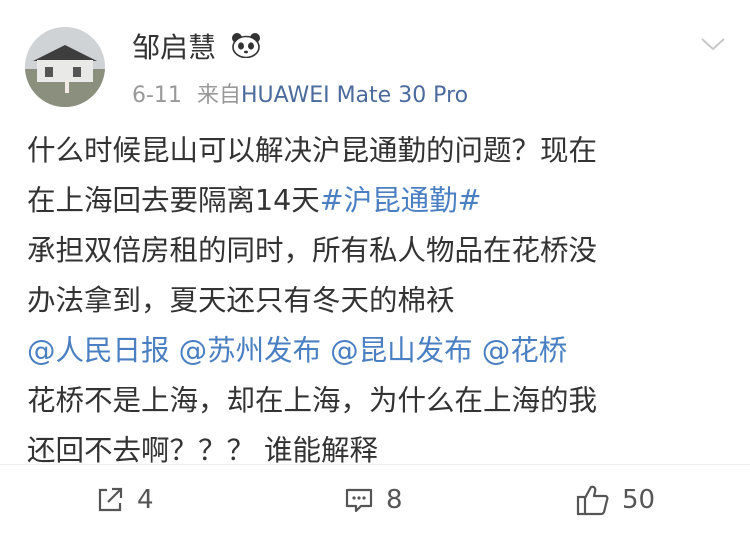  What do you see at coordinates (157, 95) in the screenshot?
I see `post-date: 6-11` at bounding box center [157, 95].